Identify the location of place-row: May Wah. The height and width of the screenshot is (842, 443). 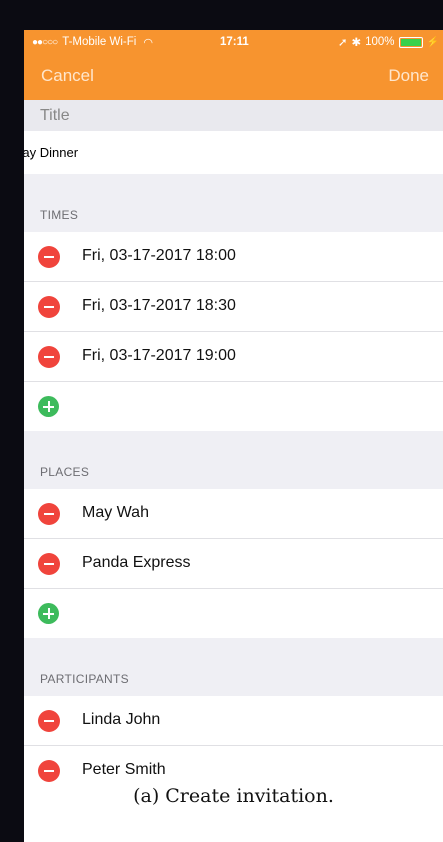
(233, 514).